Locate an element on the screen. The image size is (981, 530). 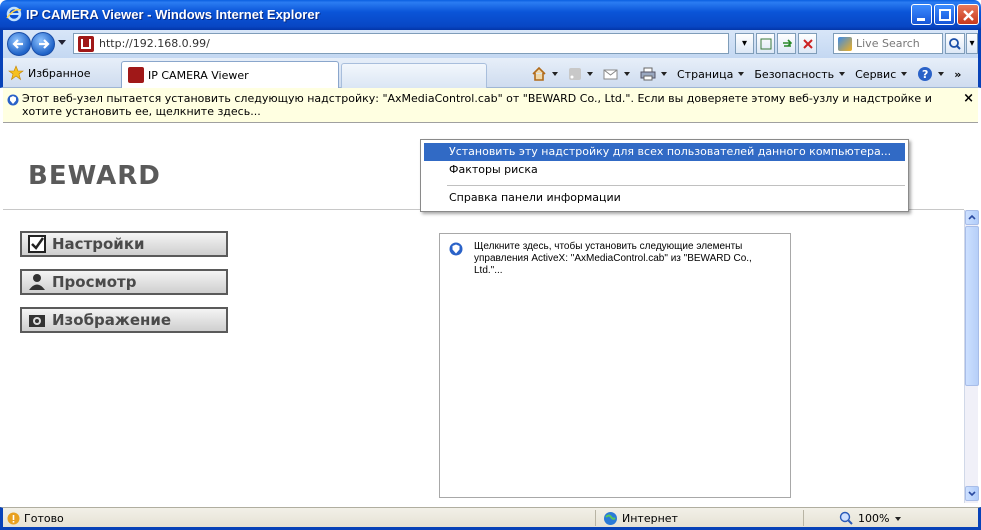
close-window-button is located at coordinates (968, 14).